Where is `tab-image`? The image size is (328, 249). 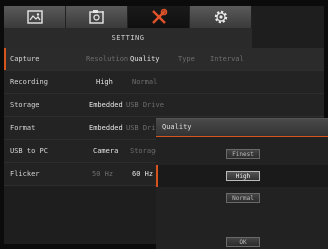
tab-image is located at coordinates (35, 17).